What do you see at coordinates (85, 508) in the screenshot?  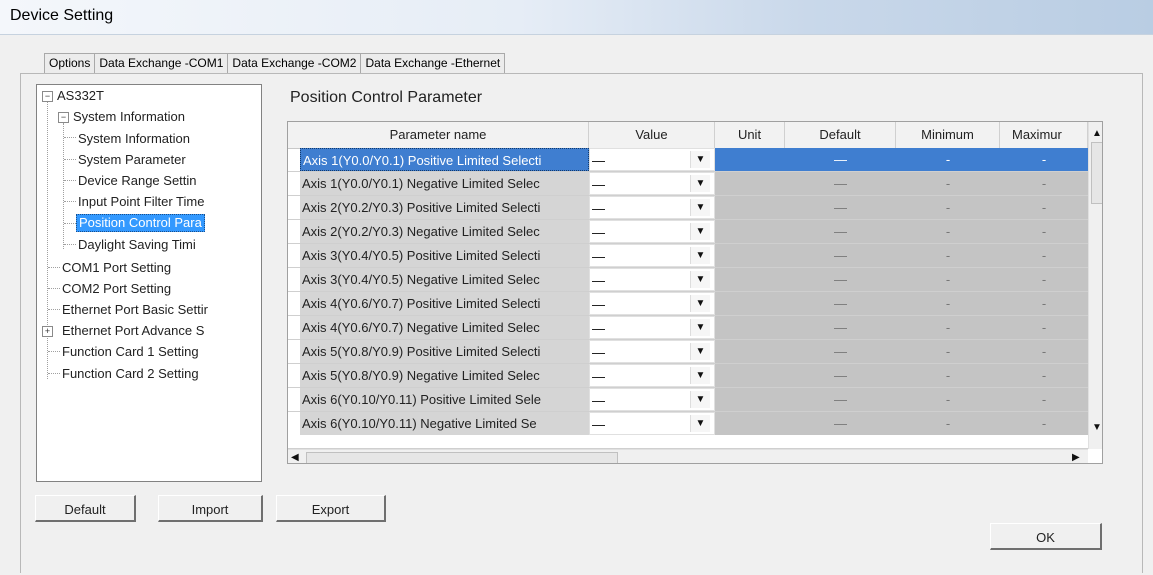 I see `default-button: Default` at bounding box center [85, 508].